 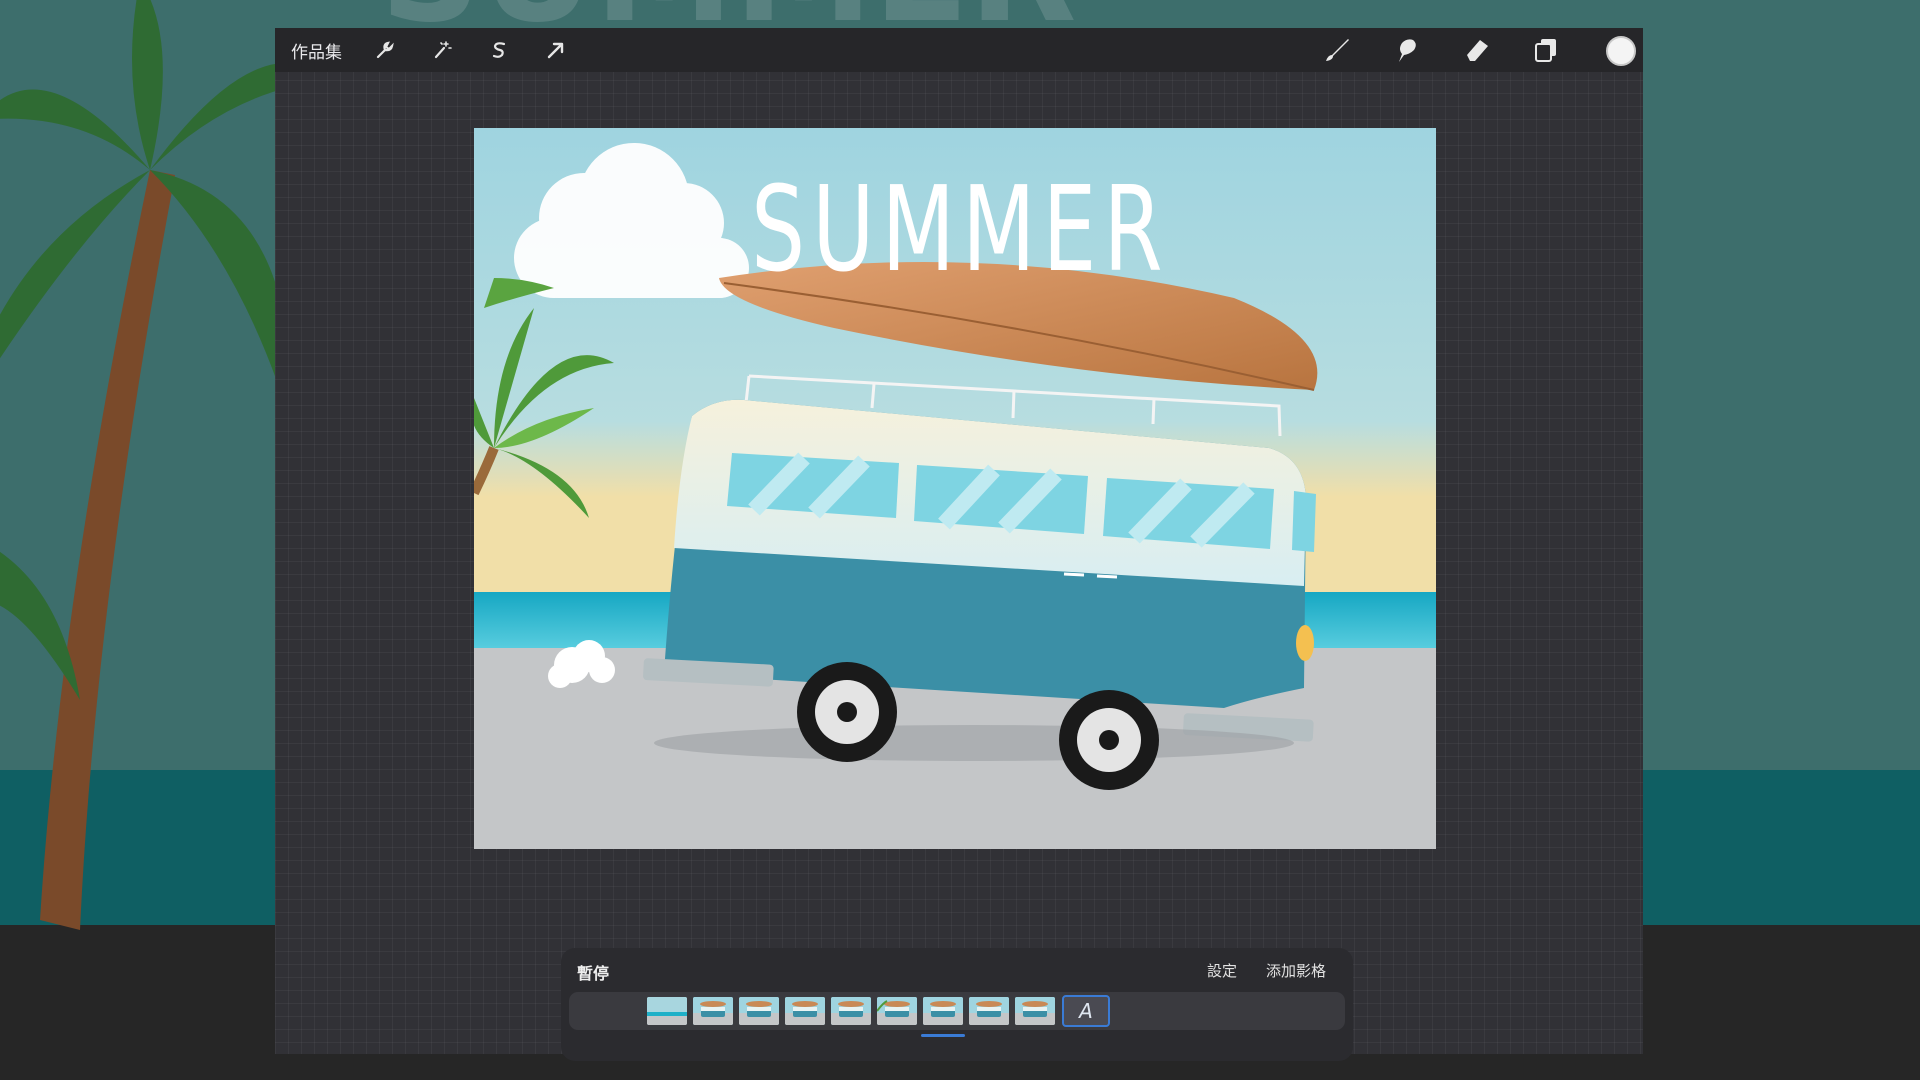 What do you see at coordinates (385, 50) in the screenshot?
I see `wrench-icon` at bounding box center [385, 50].